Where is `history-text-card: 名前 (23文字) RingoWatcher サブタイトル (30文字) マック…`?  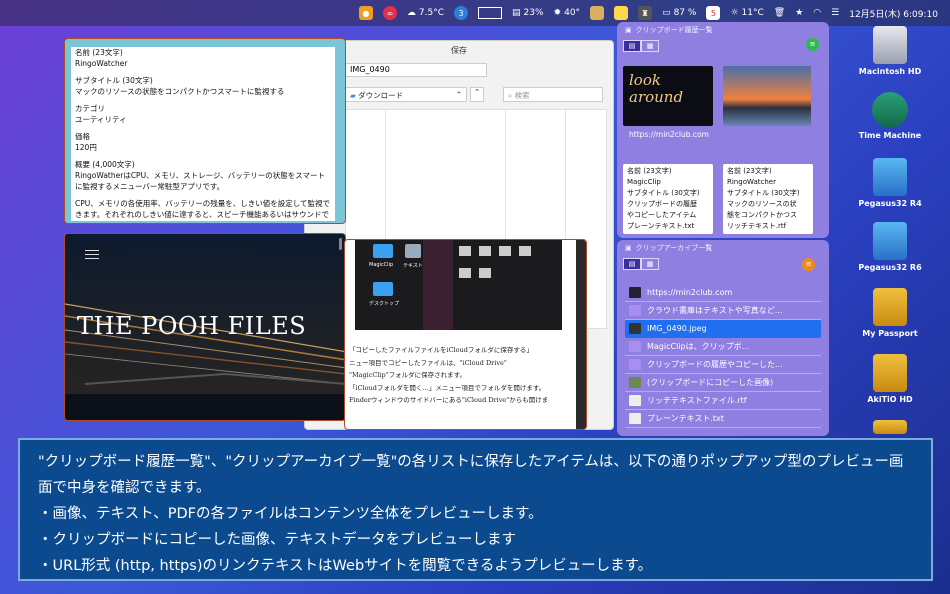 history-text-card: 名前 (23文字) RingoWatcher サブタイトル (30文字) マック… is located at coordinates (768, 199).